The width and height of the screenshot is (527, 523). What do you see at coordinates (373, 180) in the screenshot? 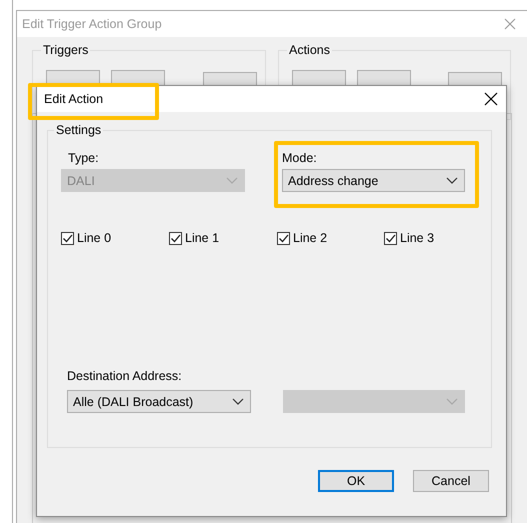
I see `mode-dropdown: Address change` at bounding box center [373, 180].